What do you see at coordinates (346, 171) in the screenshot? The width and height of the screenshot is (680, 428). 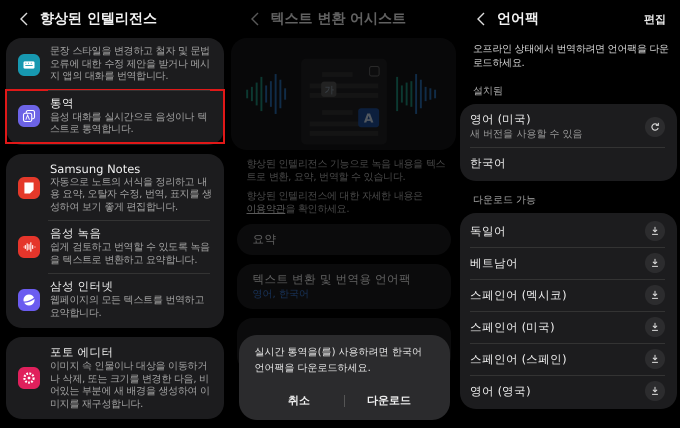 I see `description-text: 향상된 인텔리전스 기능으로 녹음 내용을 텍스트로 변환, 요약, 번역할 수 있습니다.` at bounding box center [346, 171].